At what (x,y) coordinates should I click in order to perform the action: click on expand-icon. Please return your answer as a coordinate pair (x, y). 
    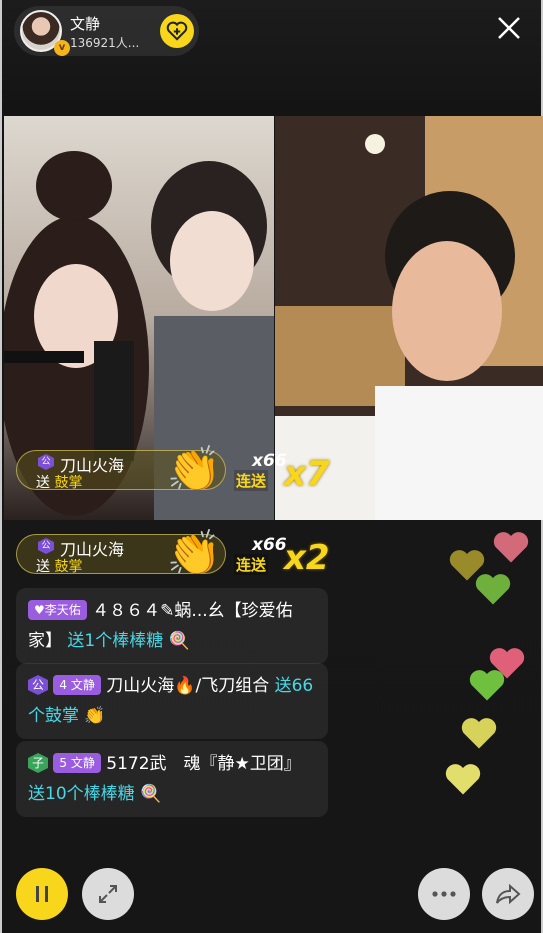
    Looking at the image, I should click on (108, 894).